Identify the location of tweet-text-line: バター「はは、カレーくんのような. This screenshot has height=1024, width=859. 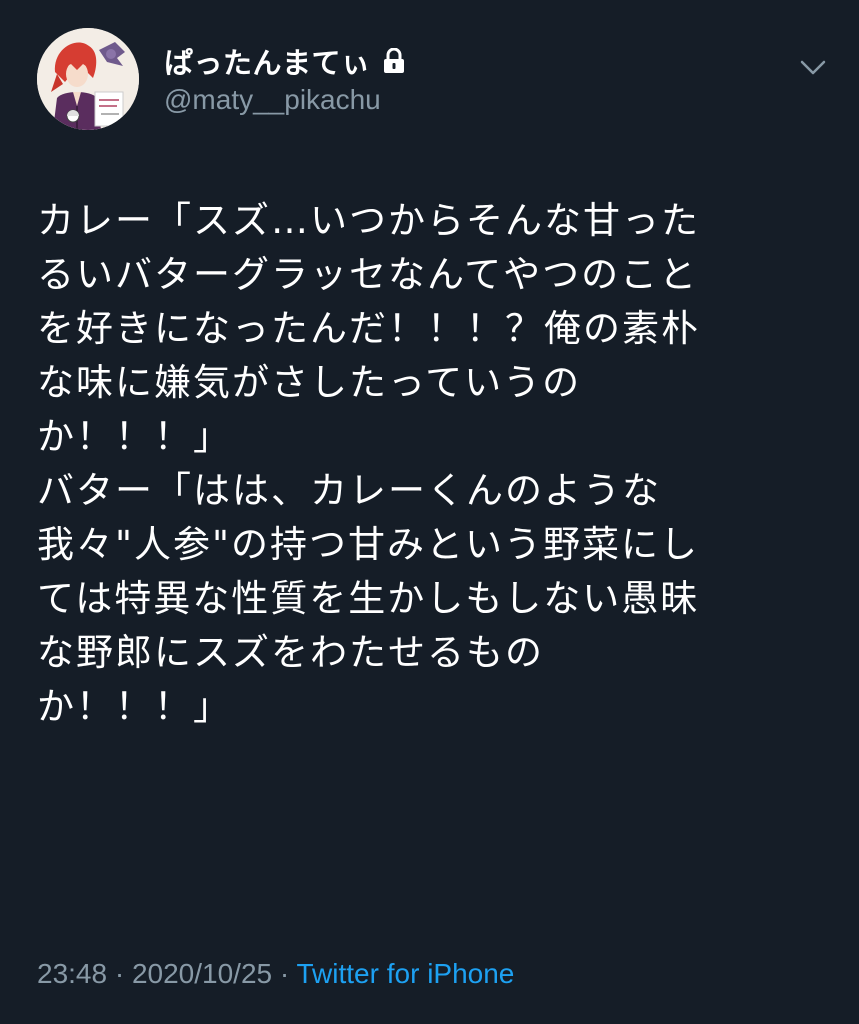
(349, 490).